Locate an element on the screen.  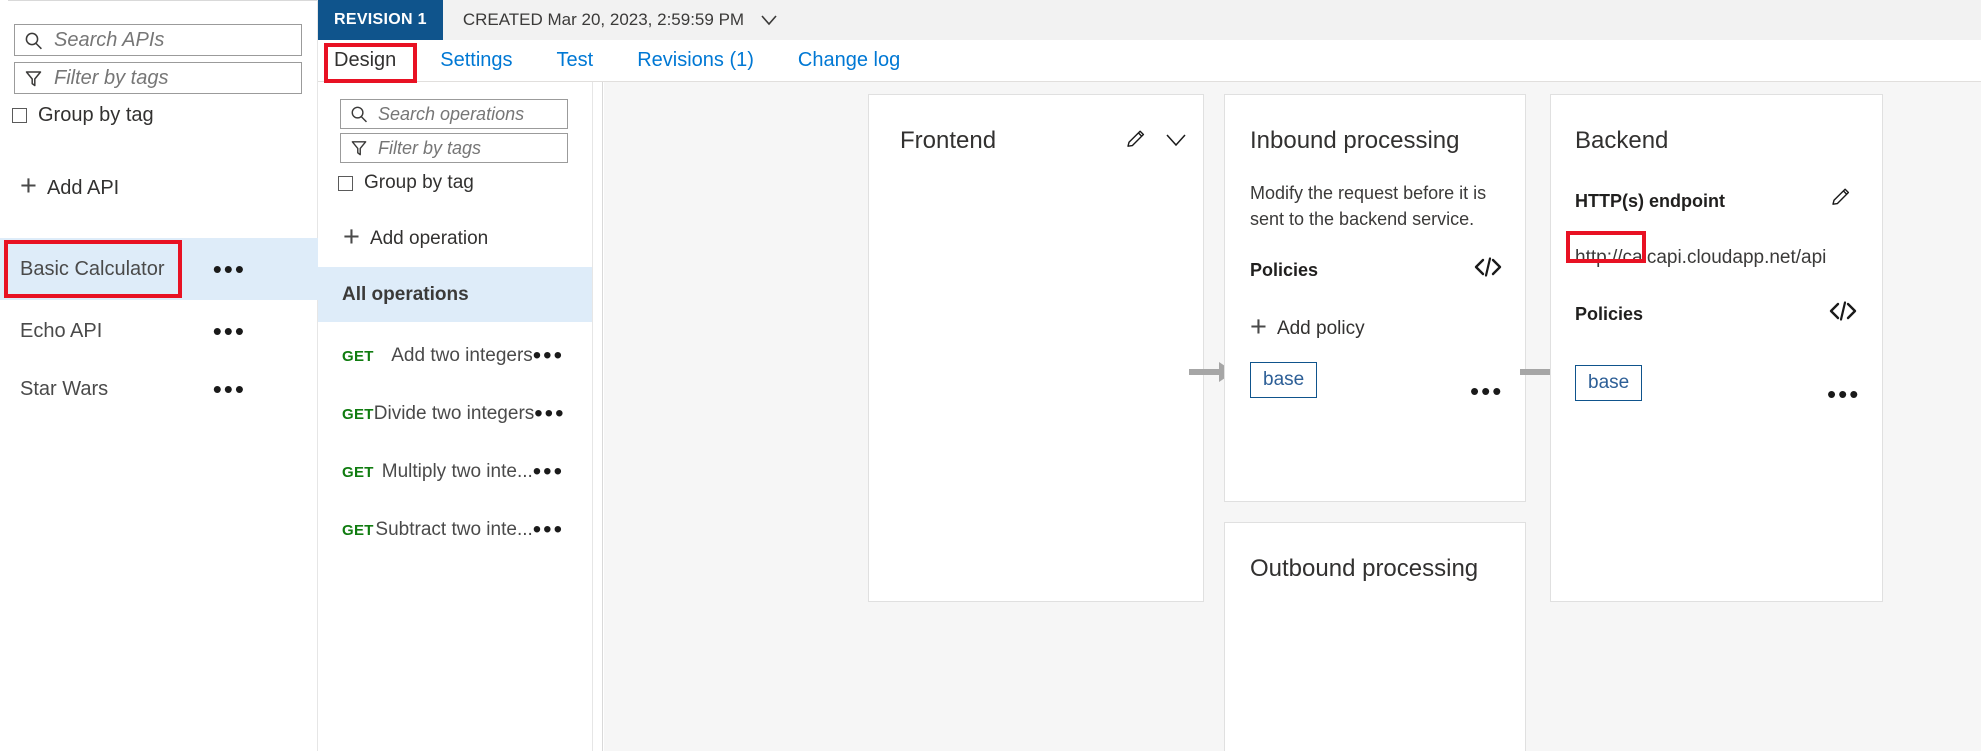
inbound-policies-overflow-menu: ••• is located at coordinates (1486, 391).